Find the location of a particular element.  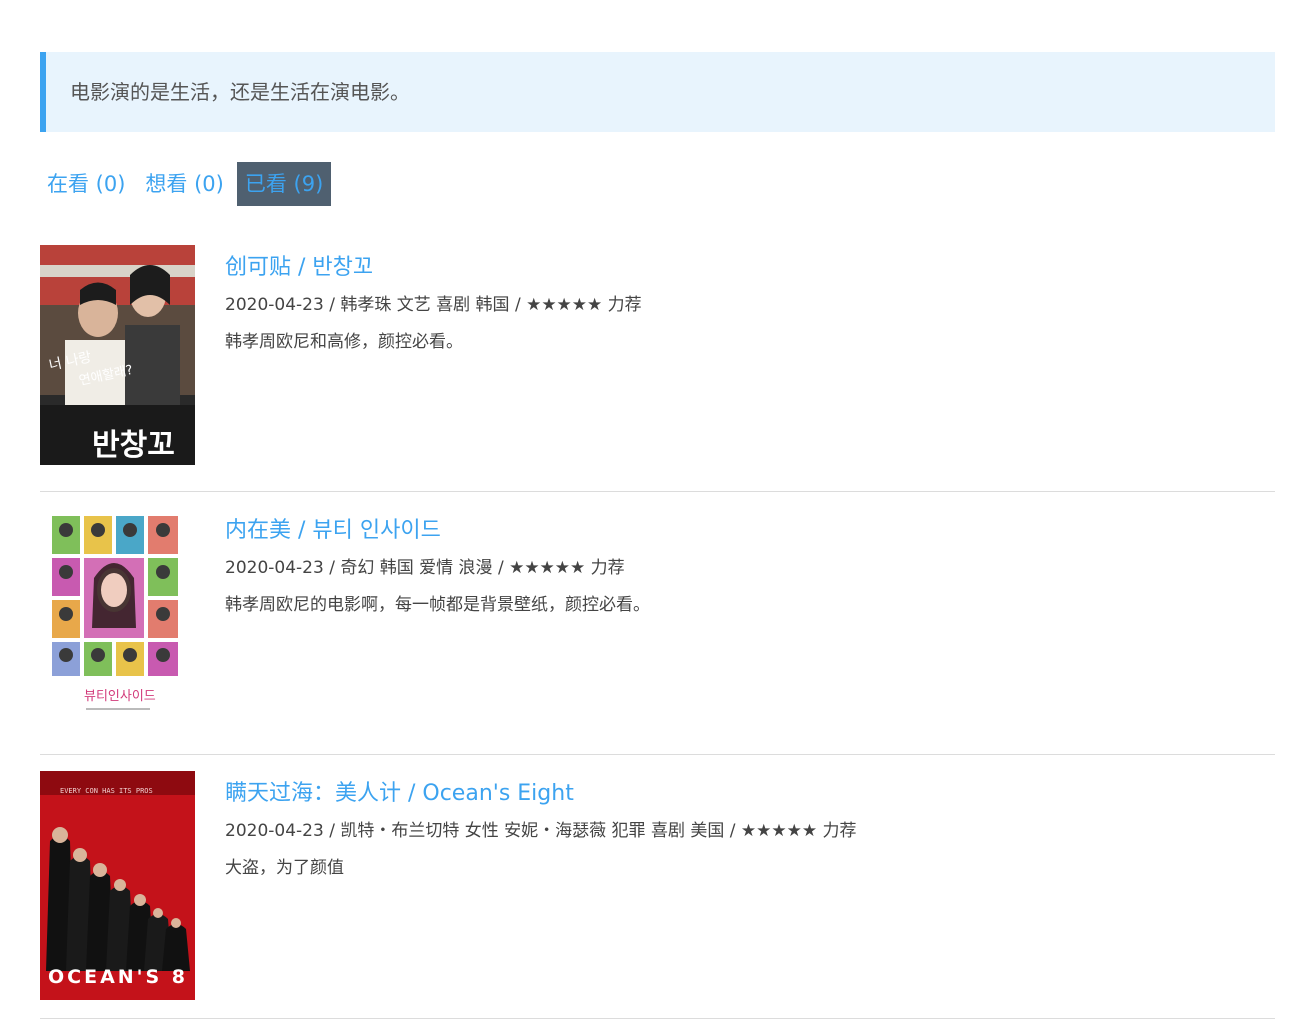

movie-poster: 너 나랑 연애할래? 반창꼬 is located at coordinates (117, 355).